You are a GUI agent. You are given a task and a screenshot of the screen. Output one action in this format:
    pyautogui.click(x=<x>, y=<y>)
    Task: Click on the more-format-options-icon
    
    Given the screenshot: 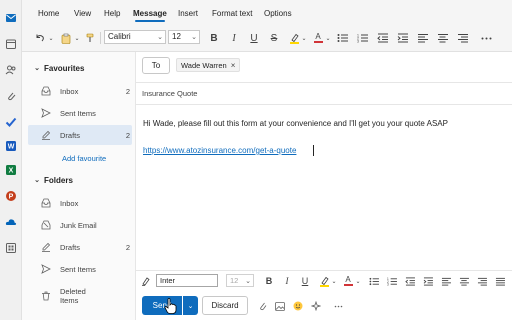 What is the action you would take?
    pyautogui.click(x=500, y=281)
    